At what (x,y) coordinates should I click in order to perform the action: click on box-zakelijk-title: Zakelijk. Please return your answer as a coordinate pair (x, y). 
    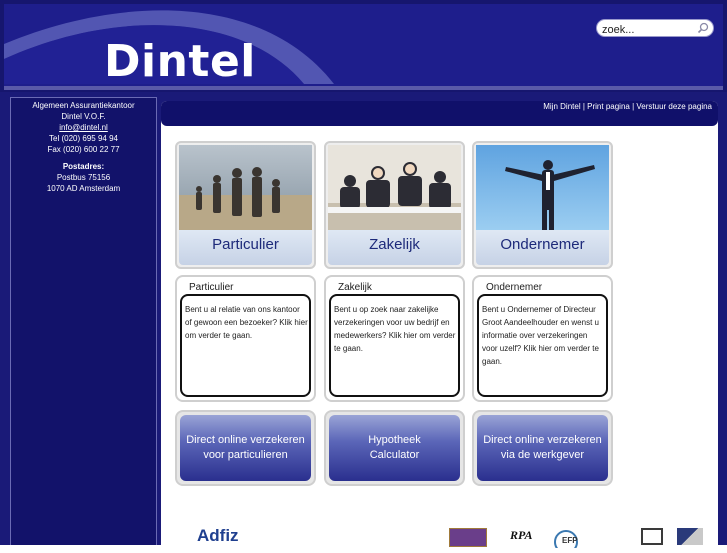
    Looking at the image, I should click on (355, 287).